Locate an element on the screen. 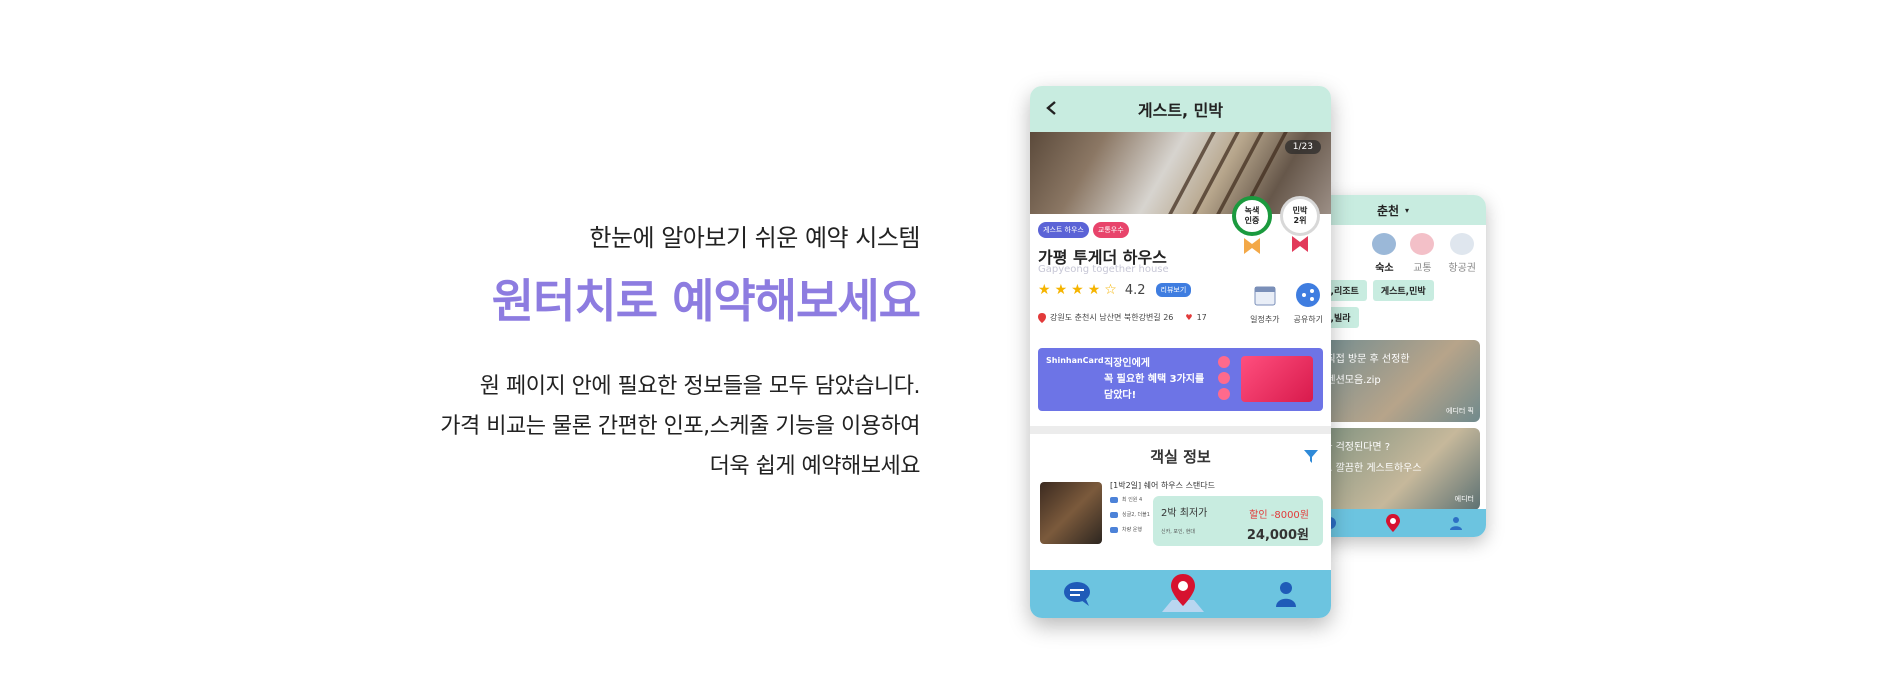  plane-icon is located at coordinates (1462, 244).